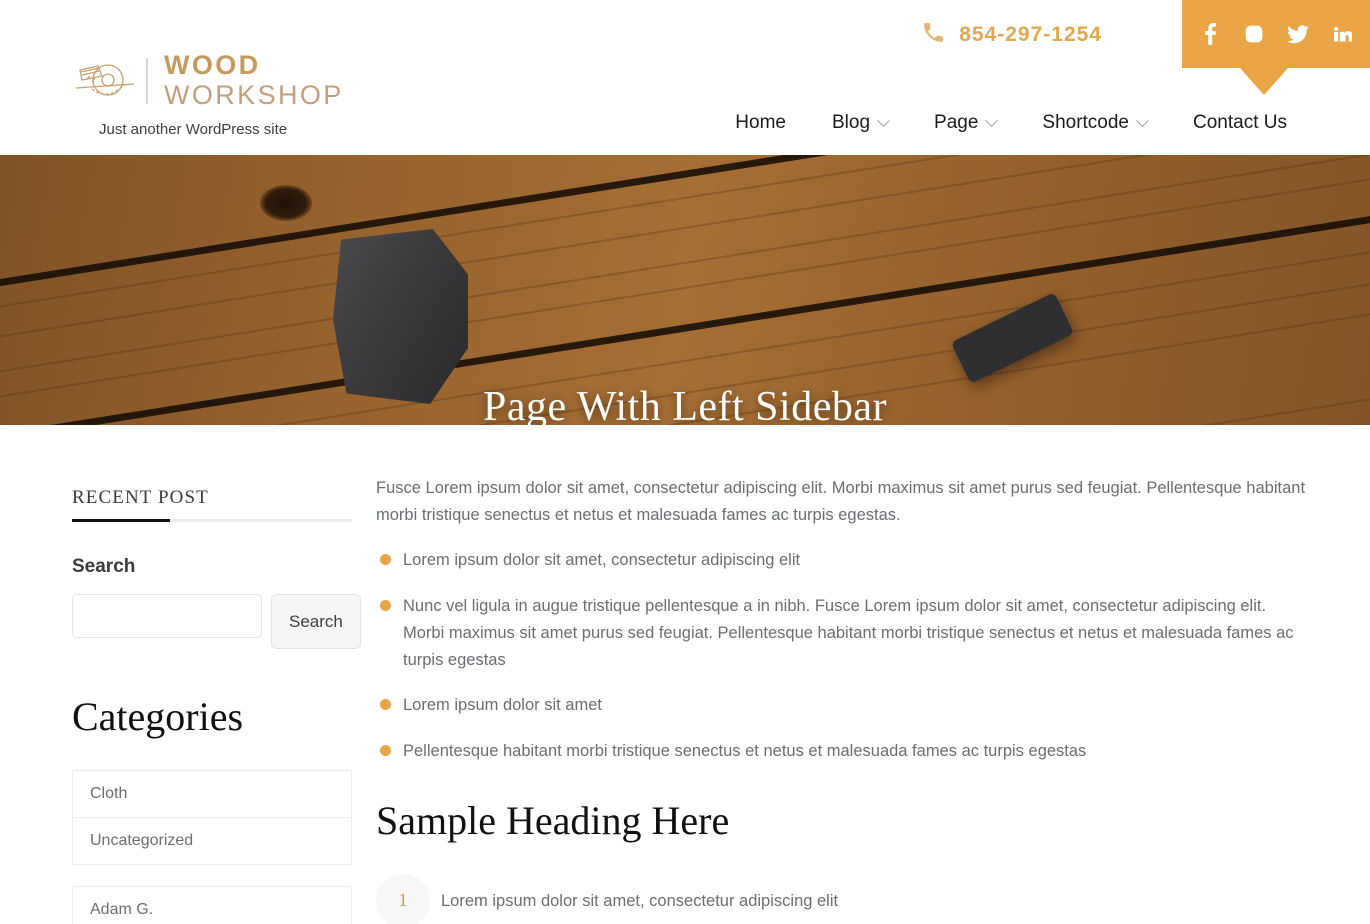  What do you see at coordinates (212, 841) in the screenshot?
I see `list-item: Uncategorized` at bounding box center [212, 841].